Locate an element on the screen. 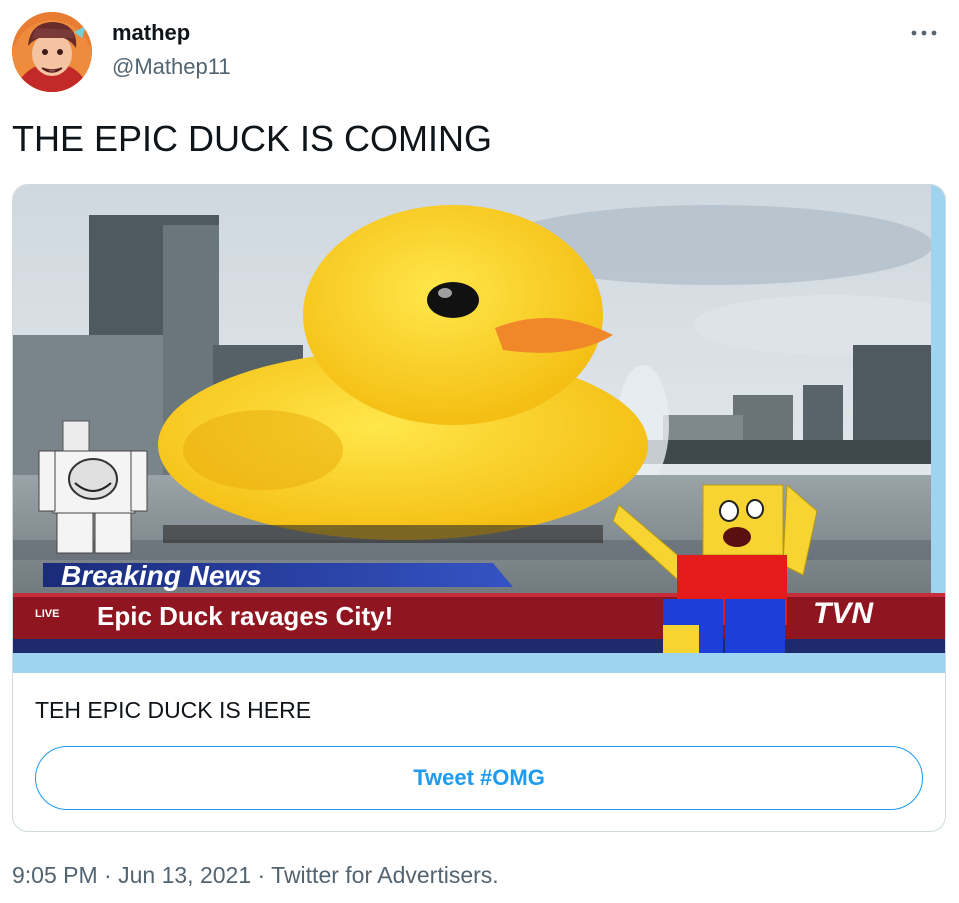 This screenshot has height=903, width=959. more-horizontal-icon is located at coordinates (924, 33).